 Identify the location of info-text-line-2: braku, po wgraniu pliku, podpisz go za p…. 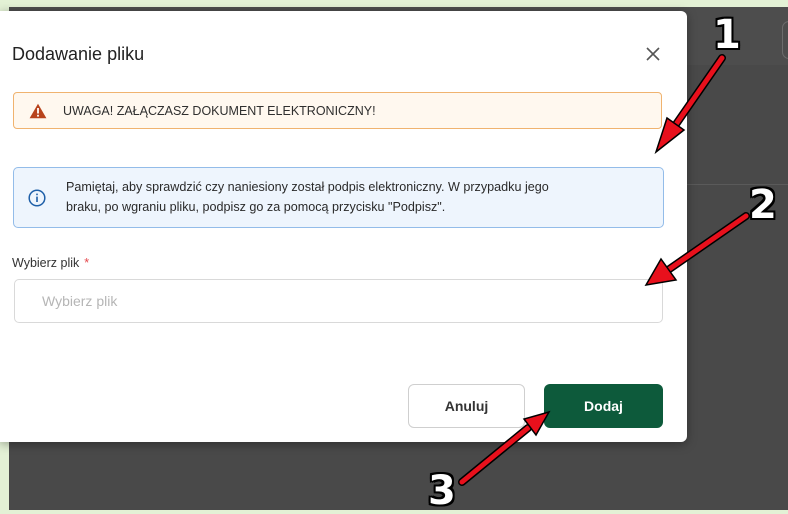
(256, 207).